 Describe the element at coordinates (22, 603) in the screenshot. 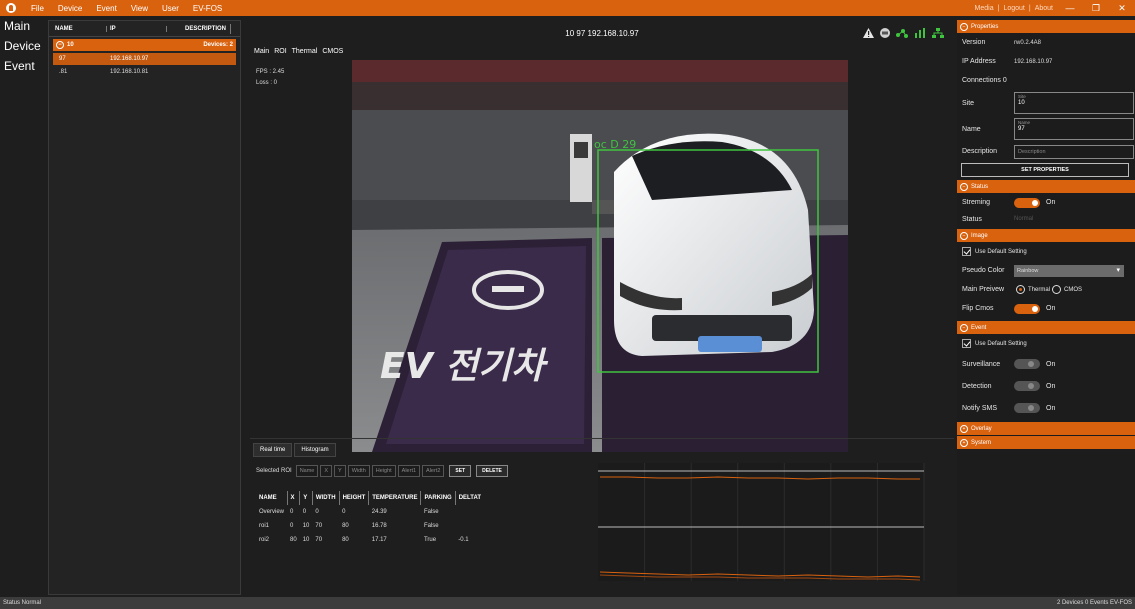

I see `status-text: Status Normal` at that location.